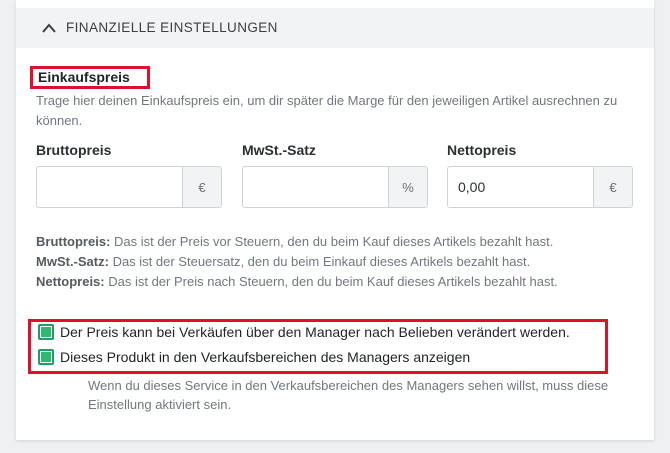 Image resolution: width=670 pixels, height=453 pixels. I want to click on mwst-label: MwSt.-Satz, so click(279, 150).